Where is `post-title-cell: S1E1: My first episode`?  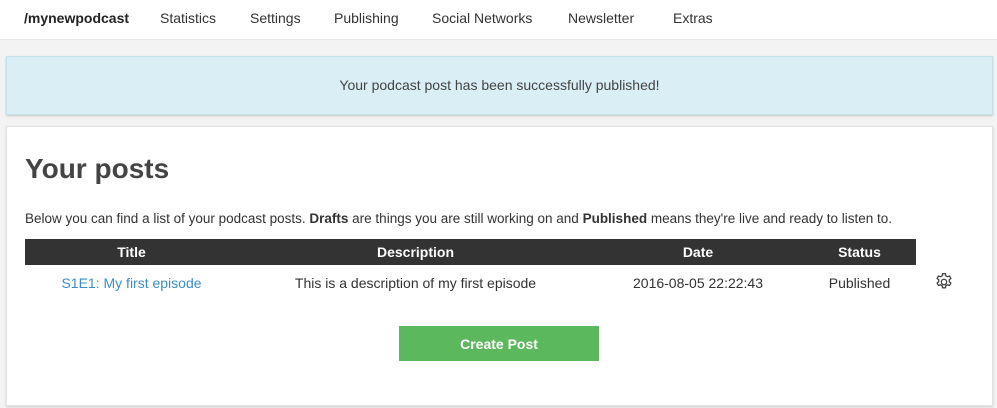
post-title-cell: S1E1: My first episode is located at coordinates (131, 283).